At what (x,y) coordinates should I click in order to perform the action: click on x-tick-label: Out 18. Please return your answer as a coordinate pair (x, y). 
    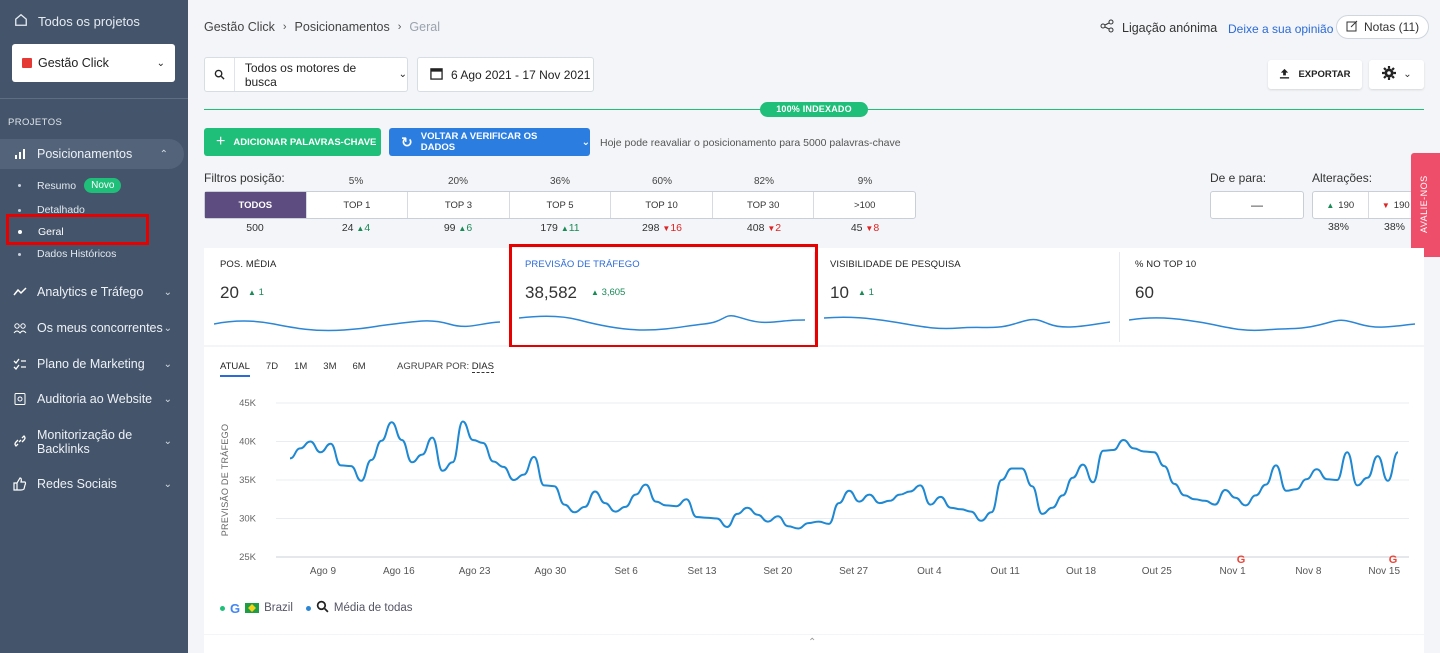
    Looking at the image, I should click on (1081, 571).